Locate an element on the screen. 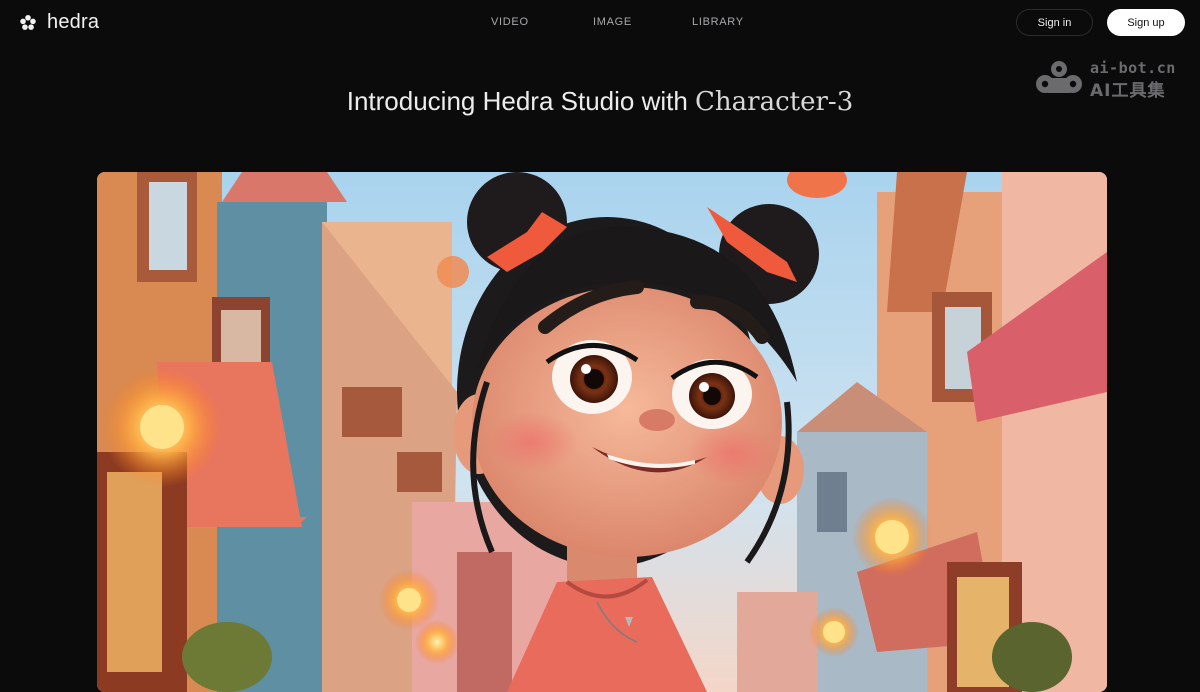  sign-up-button: Sign up is located at coordinates (1146, 22).